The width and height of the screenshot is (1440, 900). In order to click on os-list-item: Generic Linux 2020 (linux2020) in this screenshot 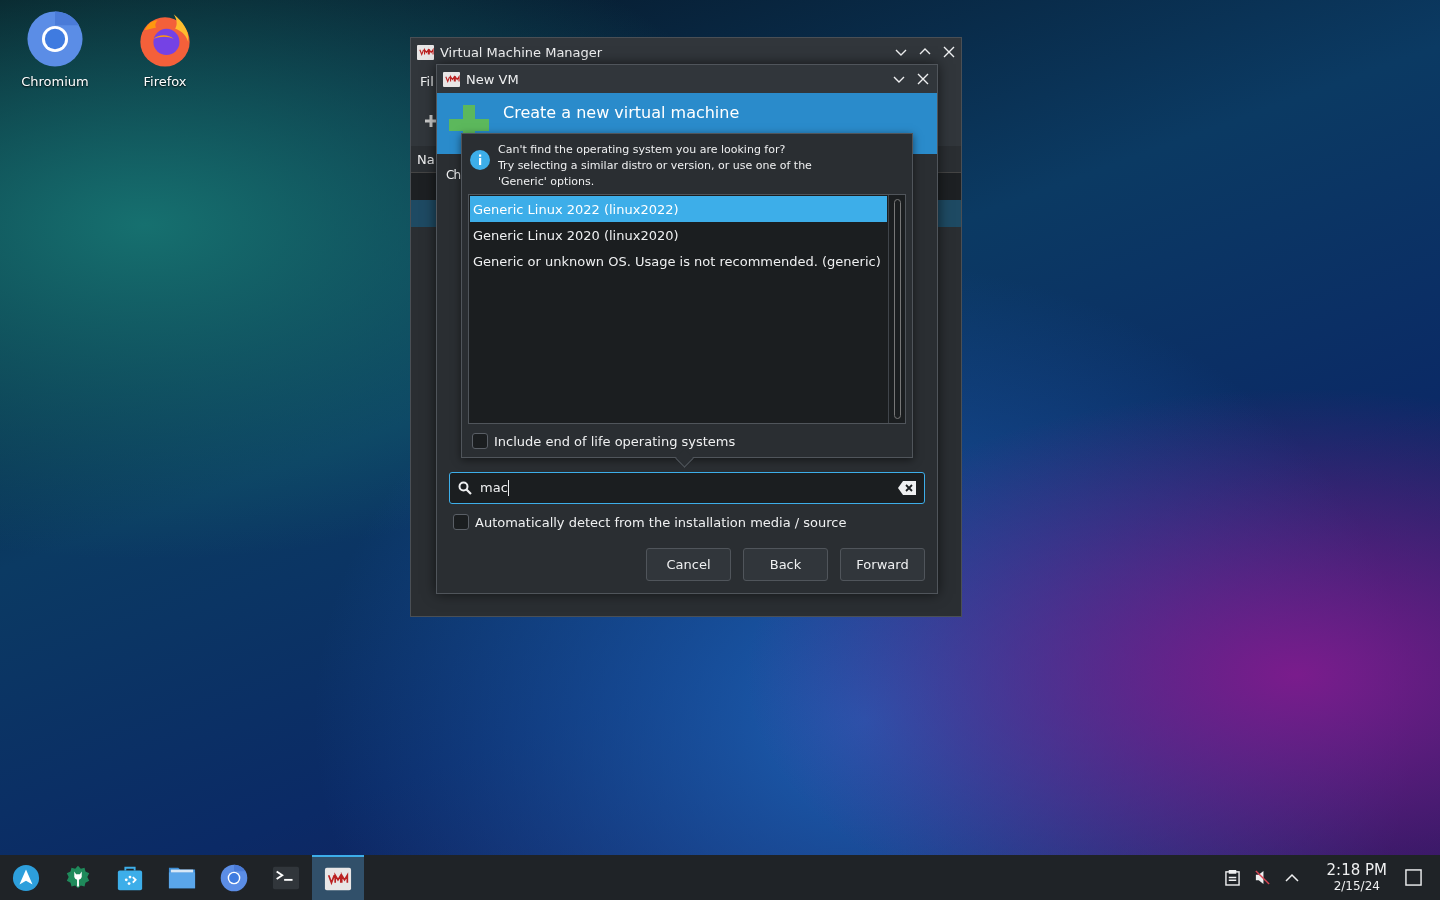, I will do `click(678, 235)`.